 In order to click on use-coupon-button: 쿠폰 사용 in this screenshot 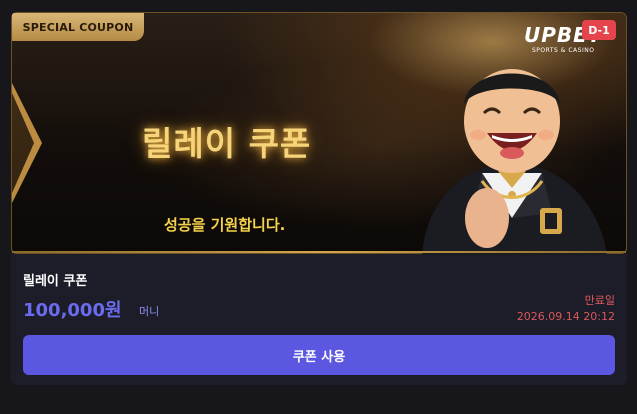, I will do `click(319, 355)`.